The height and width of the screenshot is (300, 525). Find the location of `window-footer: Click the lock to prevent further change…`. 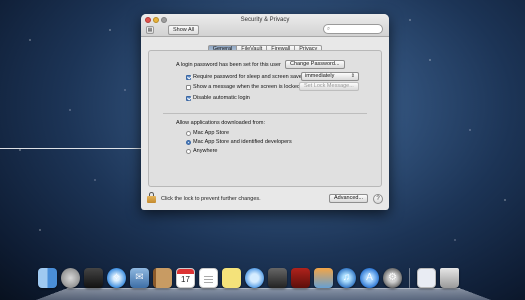

window-footer: Click the lock to prevent further change… is located at coordinates (265, 198).